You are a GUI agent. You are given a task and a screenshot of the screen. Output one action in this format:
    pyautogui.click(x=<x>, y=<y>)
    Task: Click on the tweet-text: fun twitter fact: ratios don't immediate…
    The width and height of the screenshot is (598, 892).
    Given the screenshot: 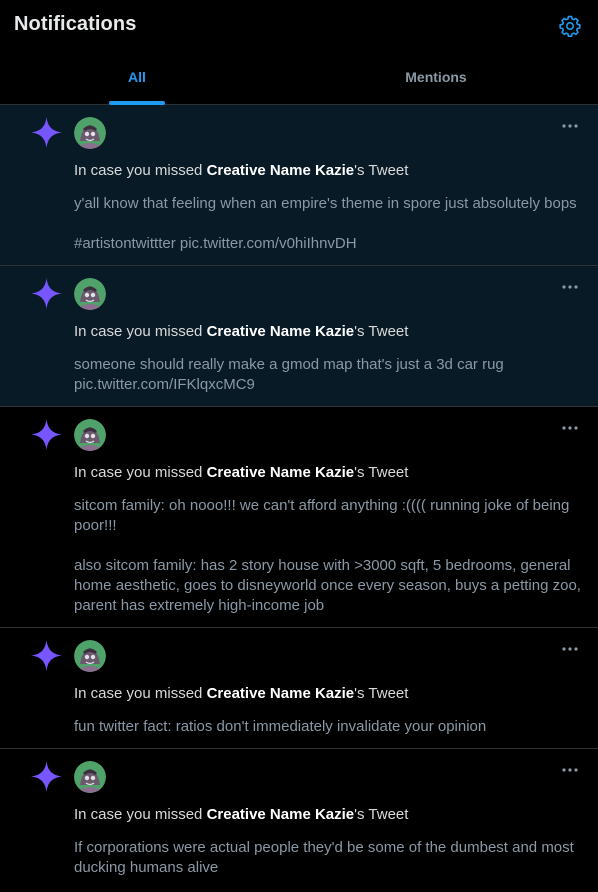 What is the action you would take?
    pyautogui.click(x=280, y=726)
    